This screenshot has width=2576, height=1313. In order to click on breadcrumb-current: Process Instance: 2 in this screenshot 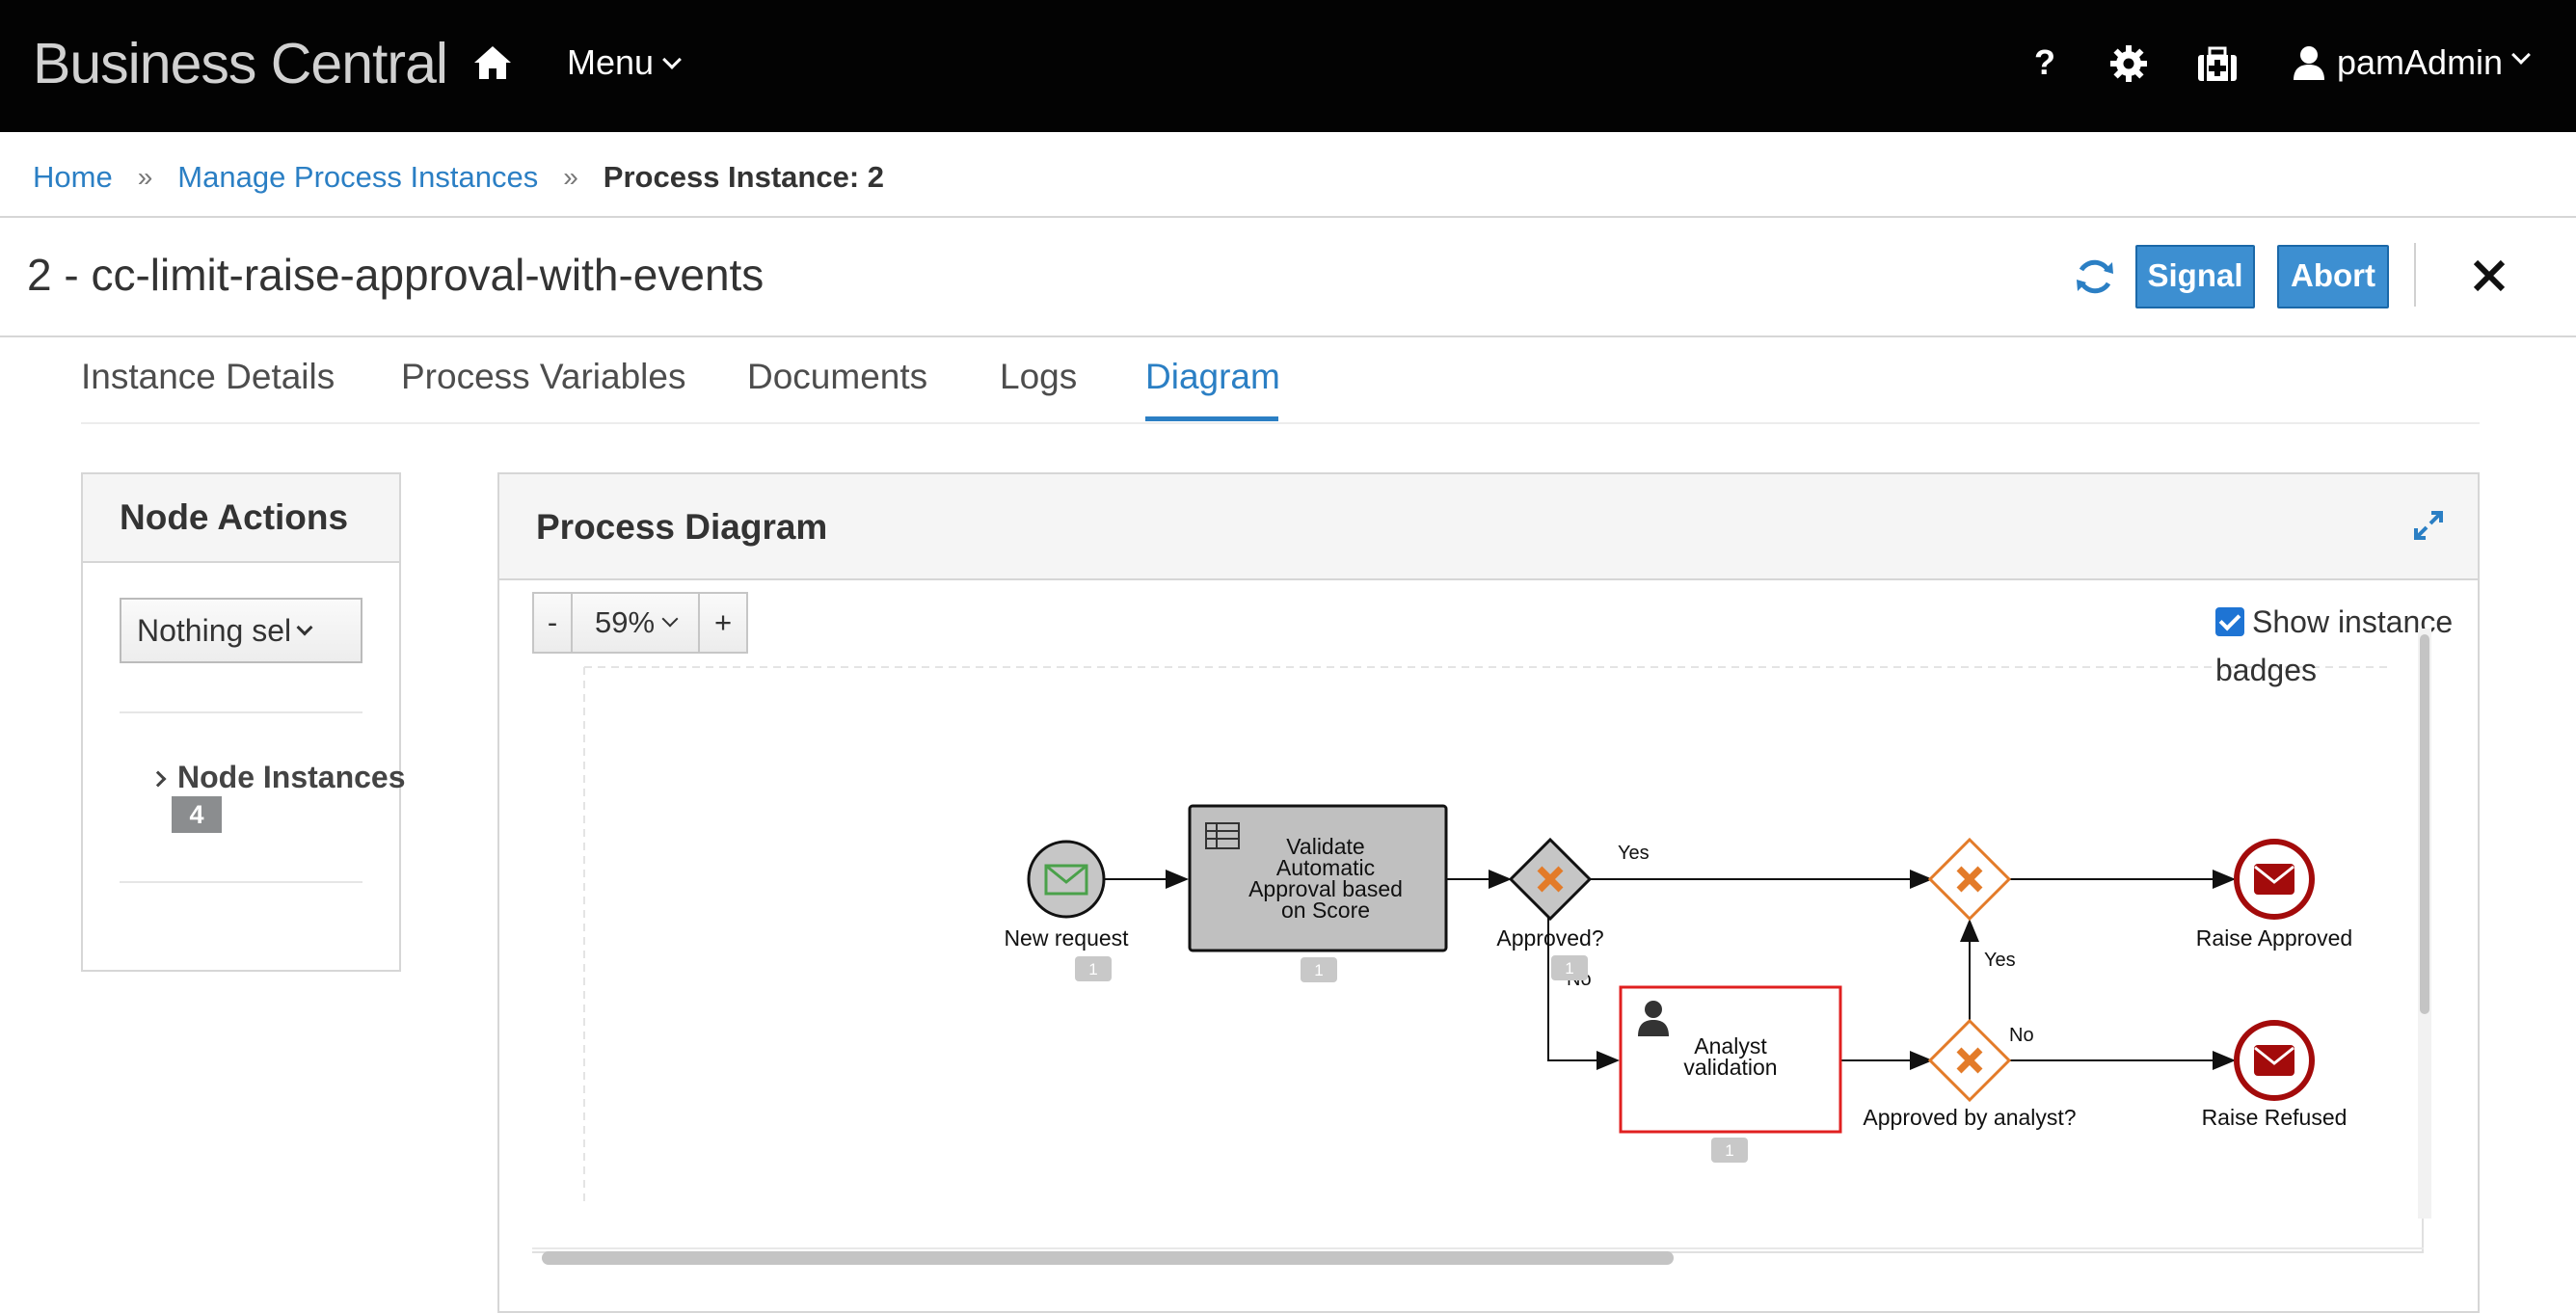, I will do `click(744, 177)`.